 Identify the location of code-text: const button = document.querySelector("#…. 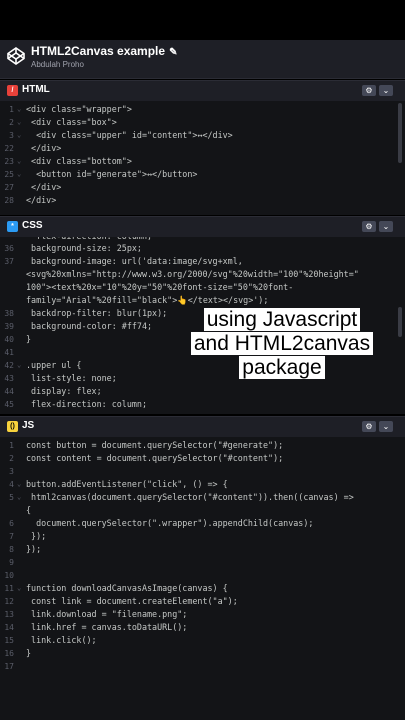
(155, 445).